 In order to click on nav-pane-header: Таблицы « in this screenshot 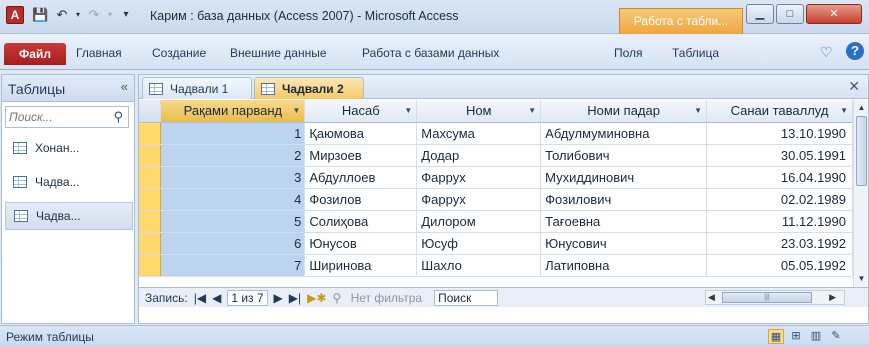, I will do `click(68, 88)`.